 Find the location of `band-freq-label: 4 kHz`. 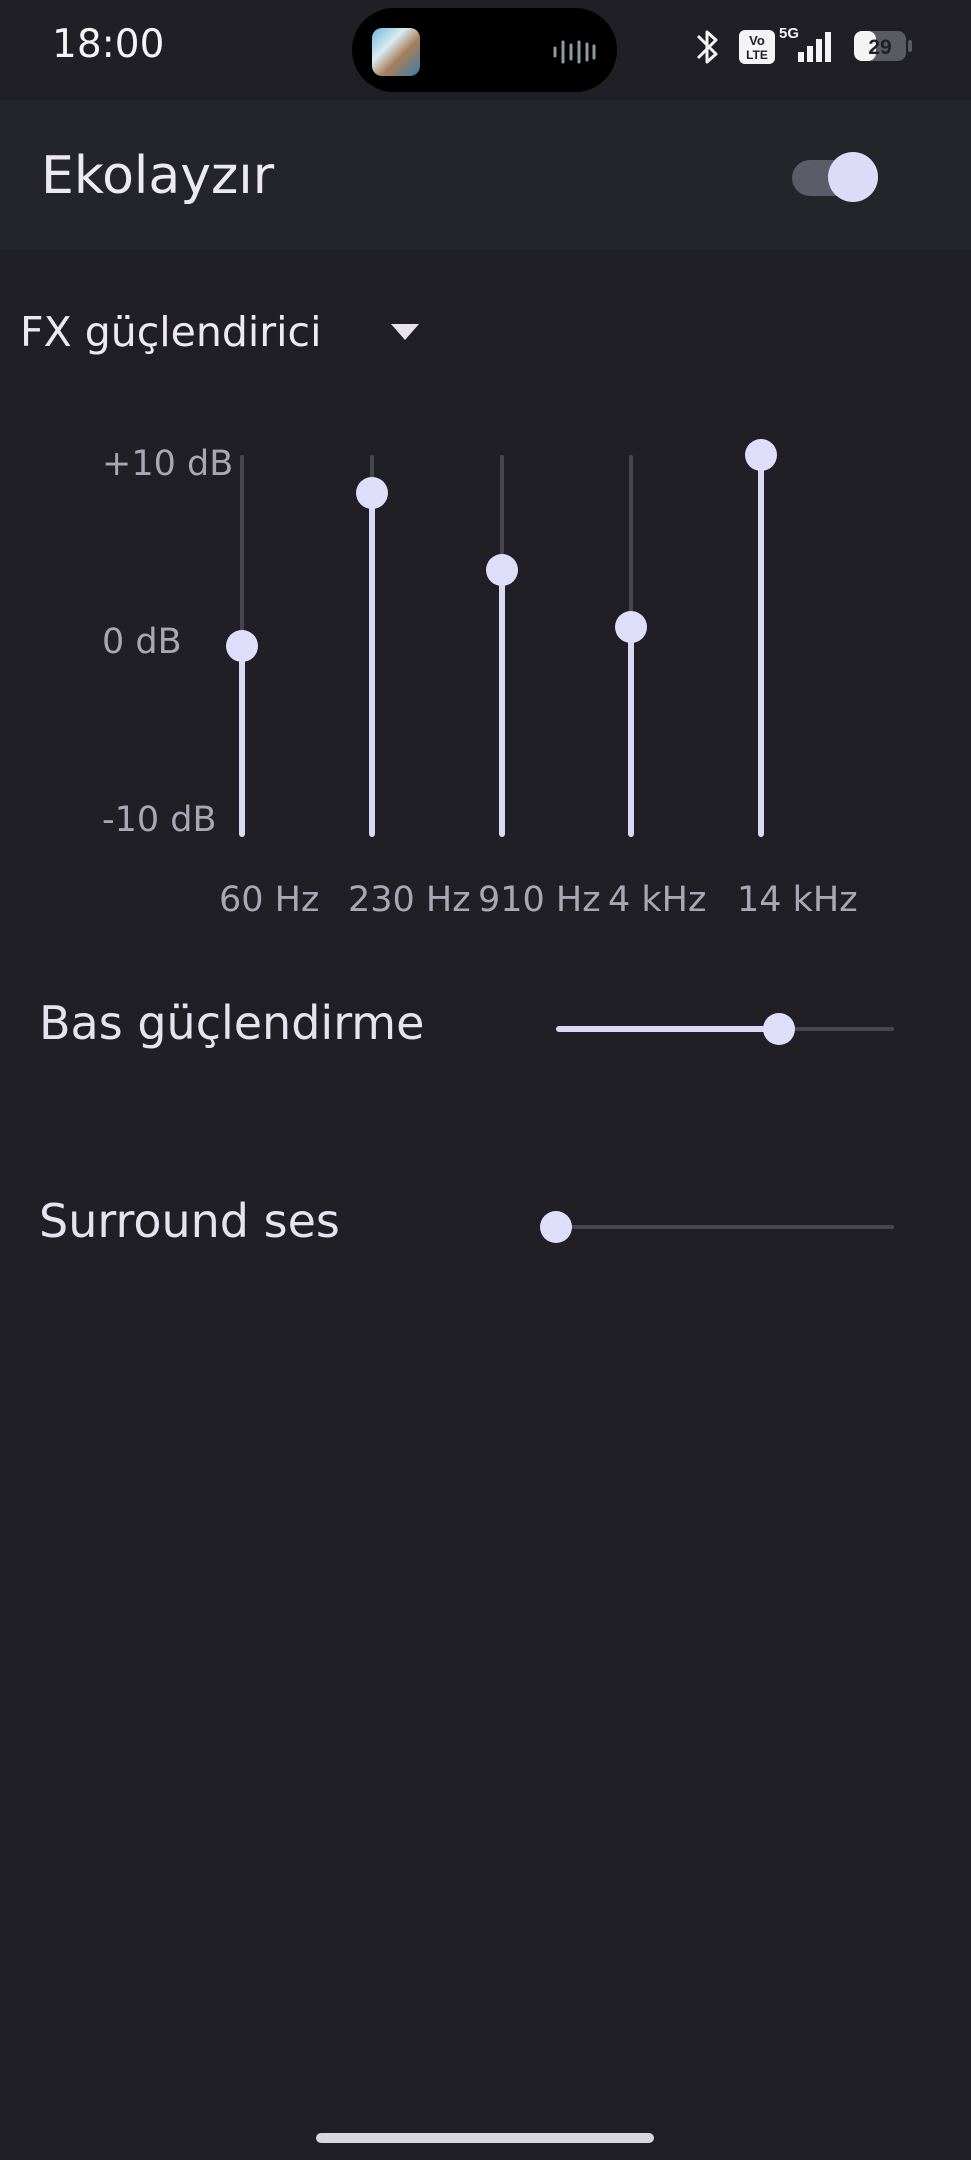

band-freq-label: 4 kHz is located at coordinates (657, 900).